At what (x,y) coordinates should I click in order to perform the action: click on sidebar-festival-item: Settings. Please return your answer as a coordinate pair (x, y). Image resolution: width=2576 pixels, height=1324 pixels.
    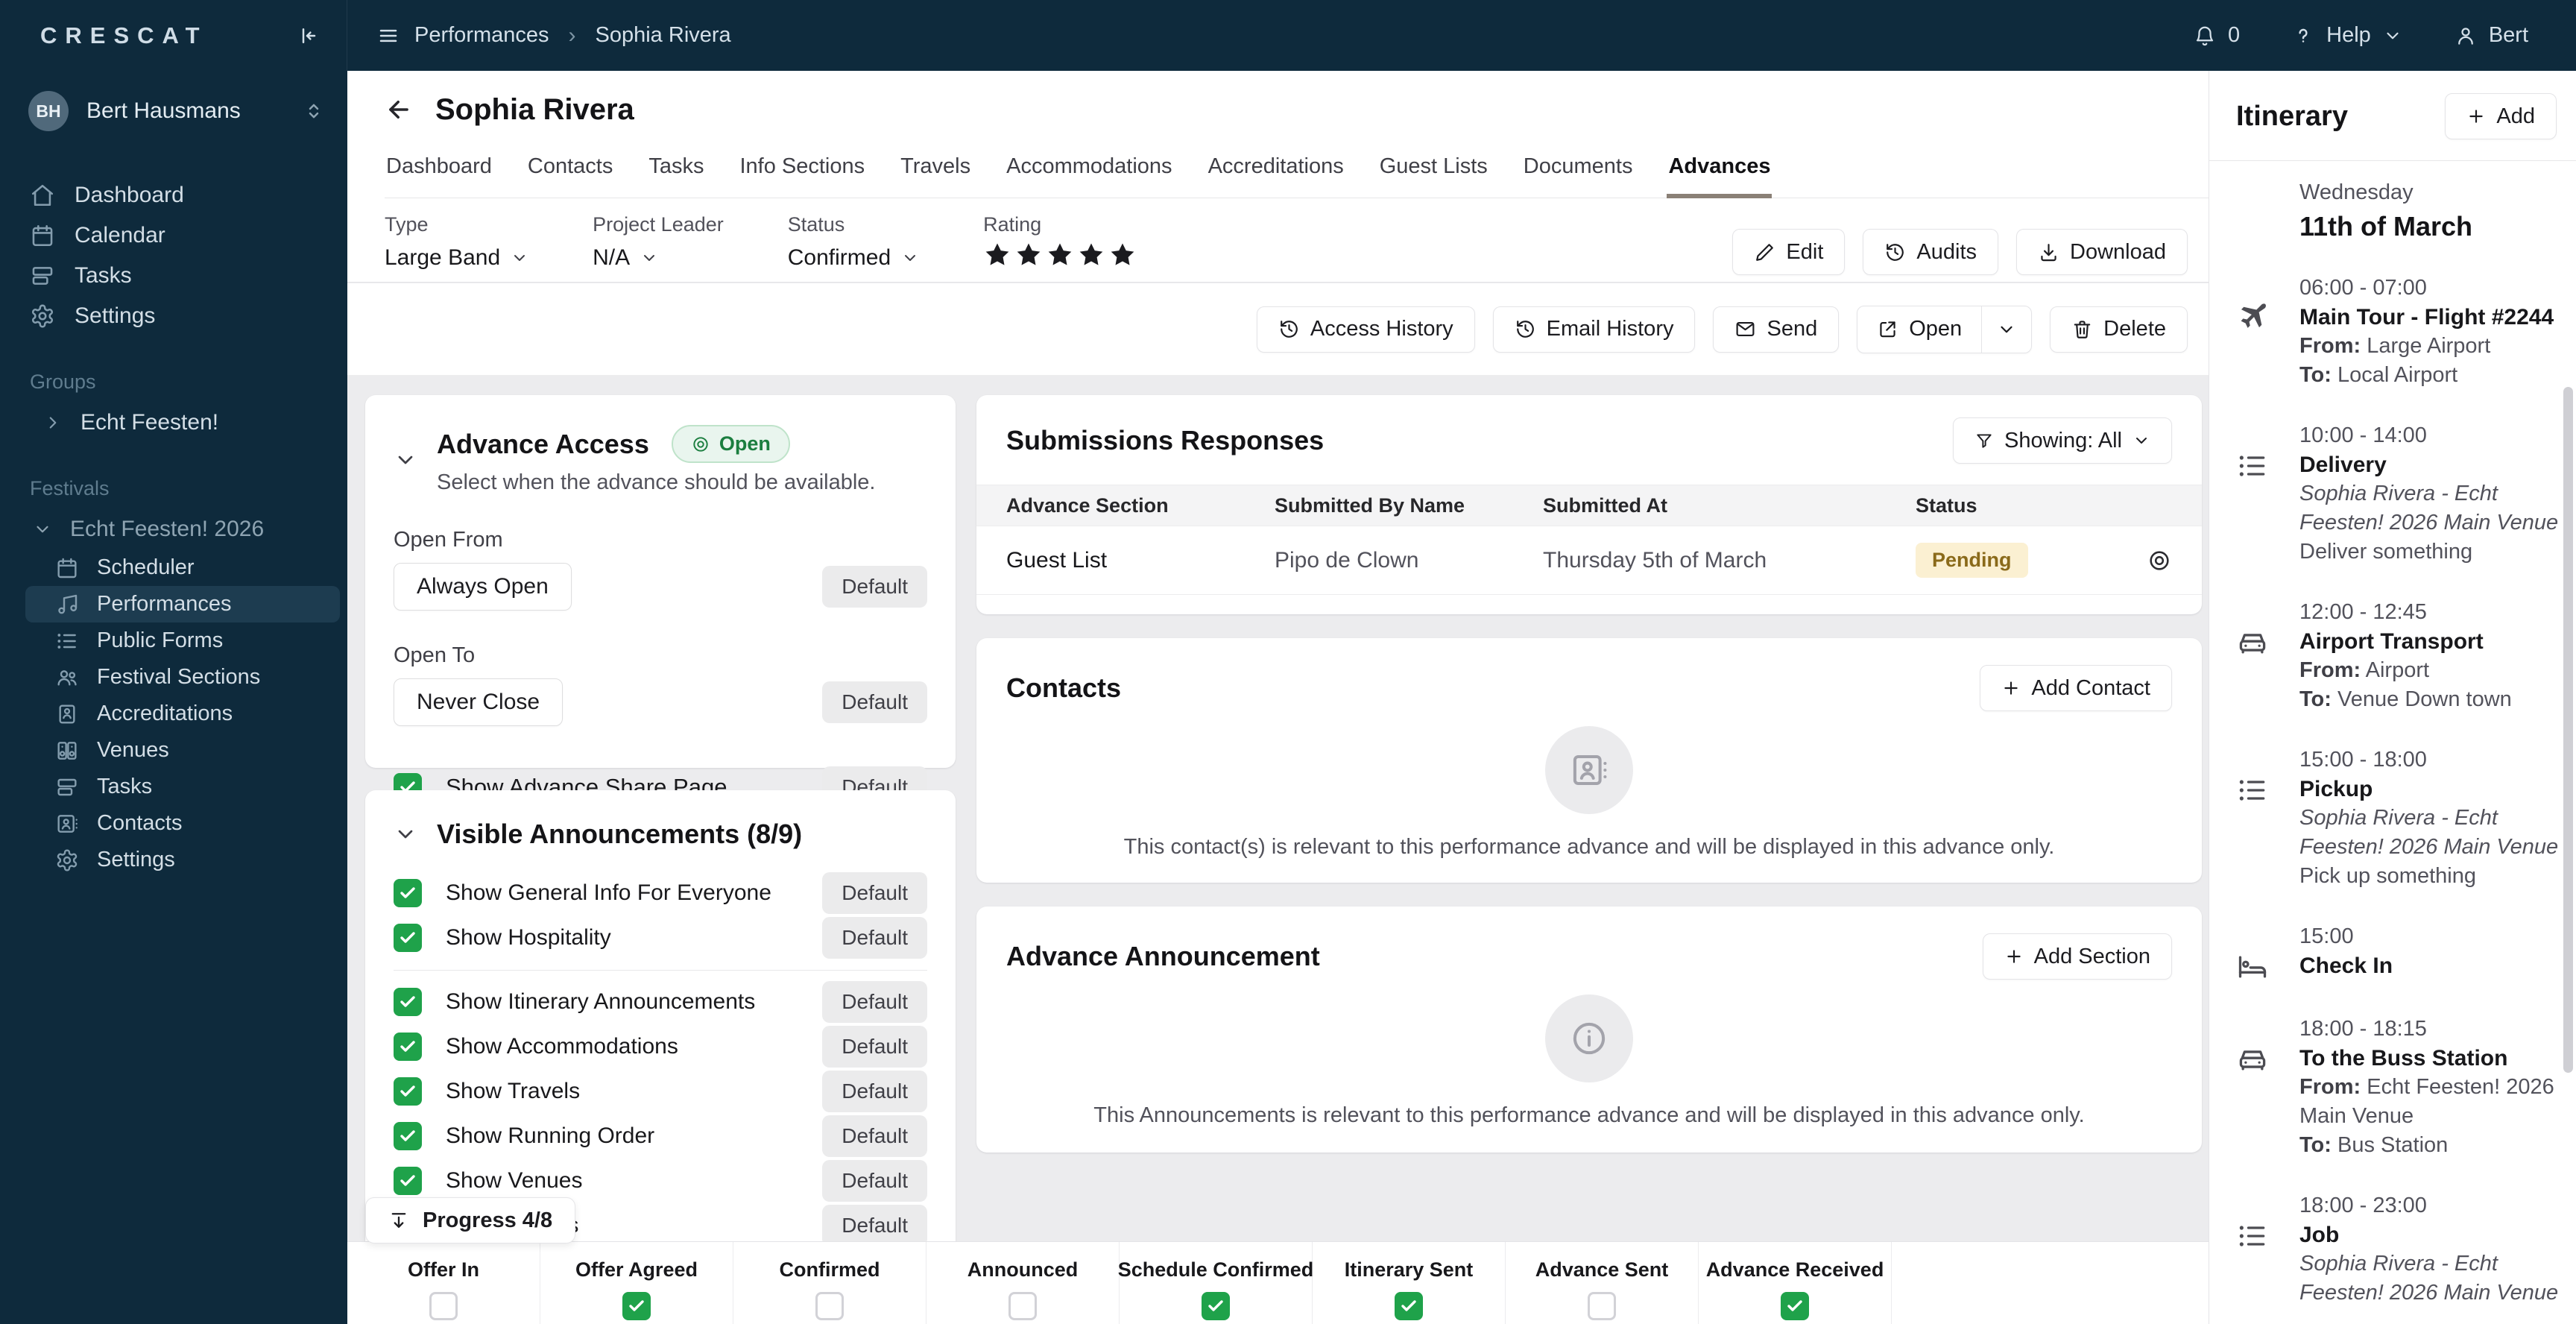
    Looking at the image, I should click on (173, 860).